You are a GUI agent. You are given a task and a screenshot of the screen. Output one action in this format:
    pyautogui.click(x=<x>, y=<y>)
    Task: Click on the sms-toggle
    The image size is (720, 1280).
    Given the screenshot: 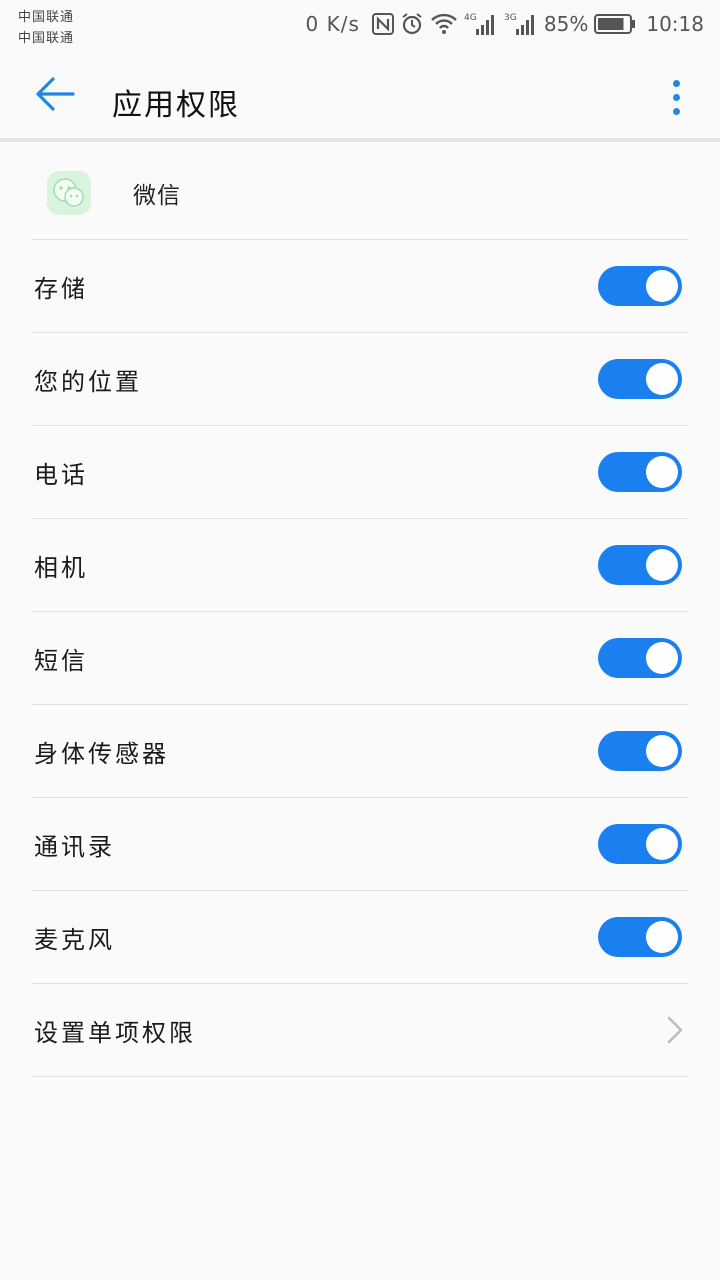 What is the action you would take?
    pyautogui.click(x=640, y=658)
    